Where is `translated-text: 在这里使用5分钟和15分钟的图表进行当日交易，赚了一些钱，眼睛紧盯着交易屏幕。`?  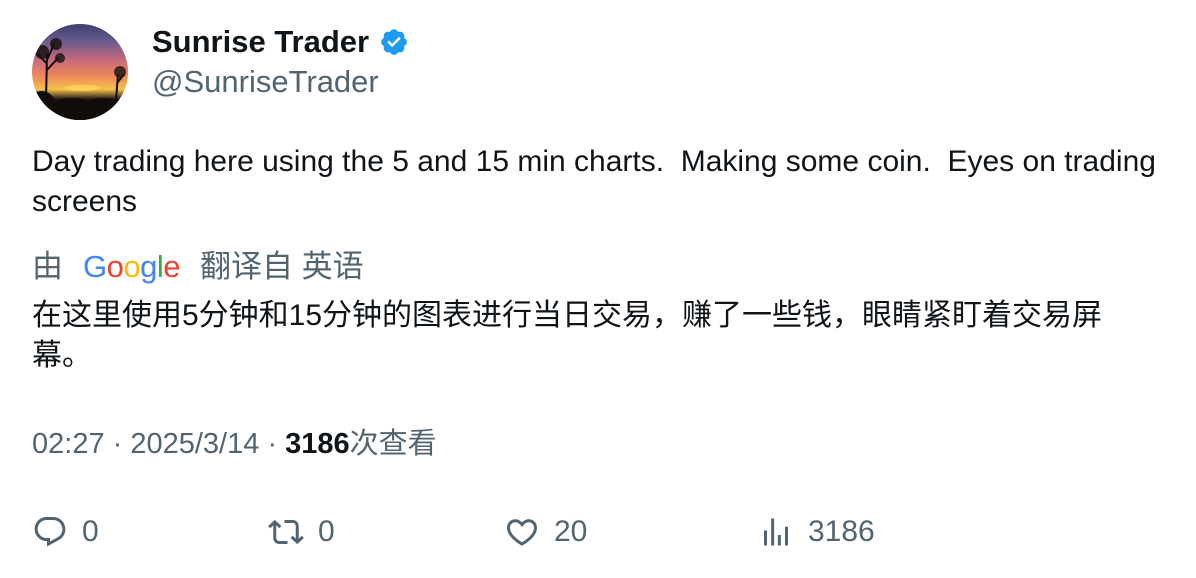
translated-text: 在这里使用5分钟和15分钟的图表进行当日交易，赚了一些钱，眼睛紧盯着交易屏幕。 is located at coordinates (567, 335).